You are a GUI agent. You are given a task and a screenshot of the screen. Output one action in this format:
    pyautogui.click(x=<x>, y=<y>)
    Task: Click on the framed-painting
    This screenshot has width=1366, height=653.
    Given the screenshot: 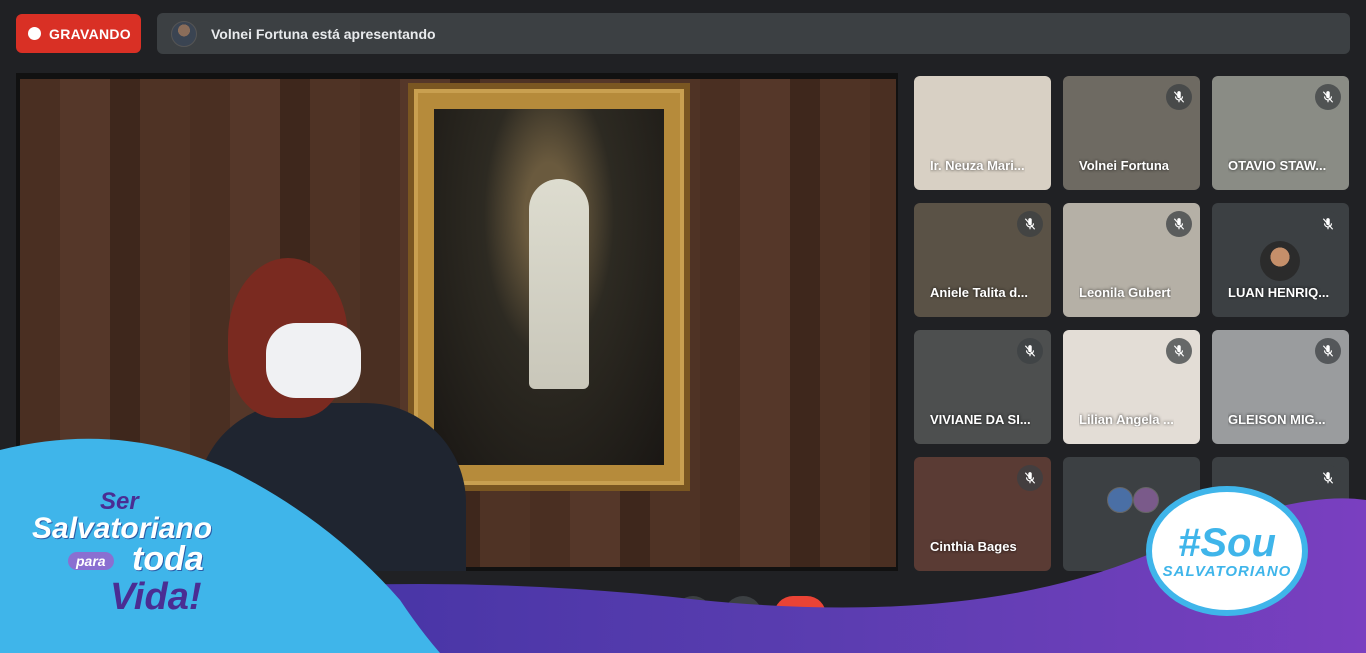 What is the action you would take?
    pyautogui.click(x=549, y=287)
    